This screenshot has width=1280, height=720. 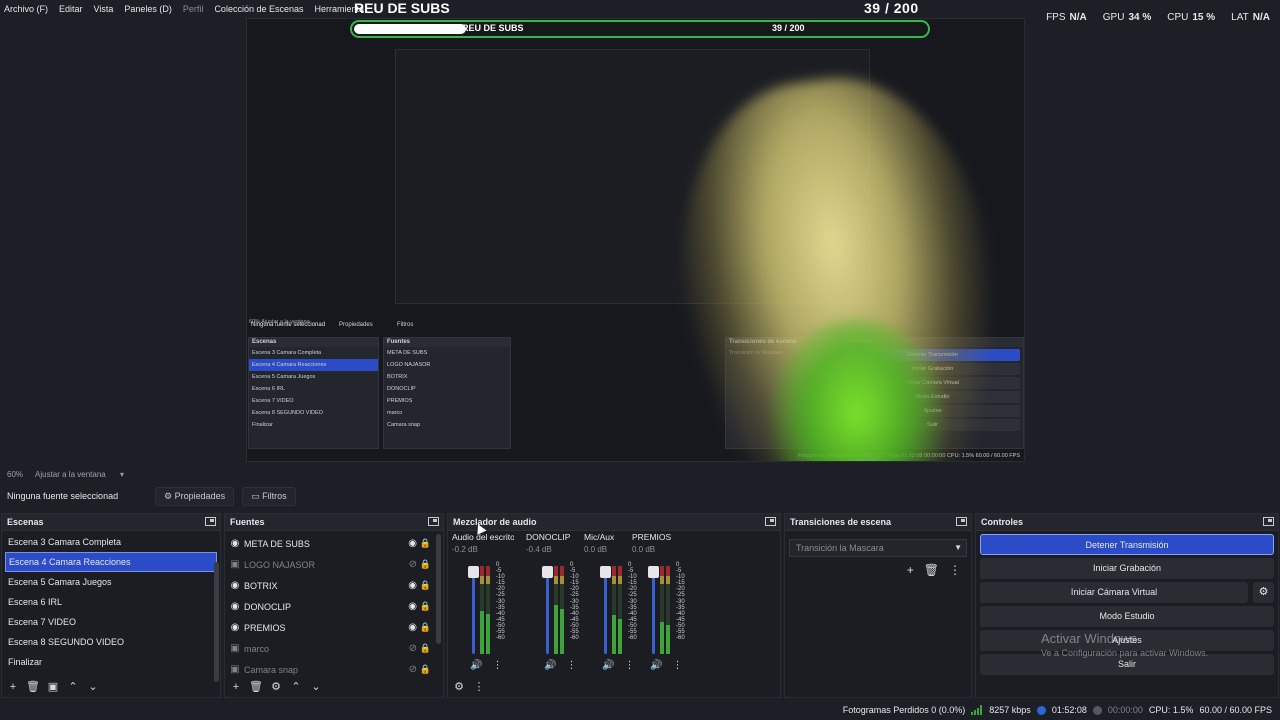 I want to click on scene-item: Escena 8 SEGUNDO VIDEO, so click(x=111, y=642).